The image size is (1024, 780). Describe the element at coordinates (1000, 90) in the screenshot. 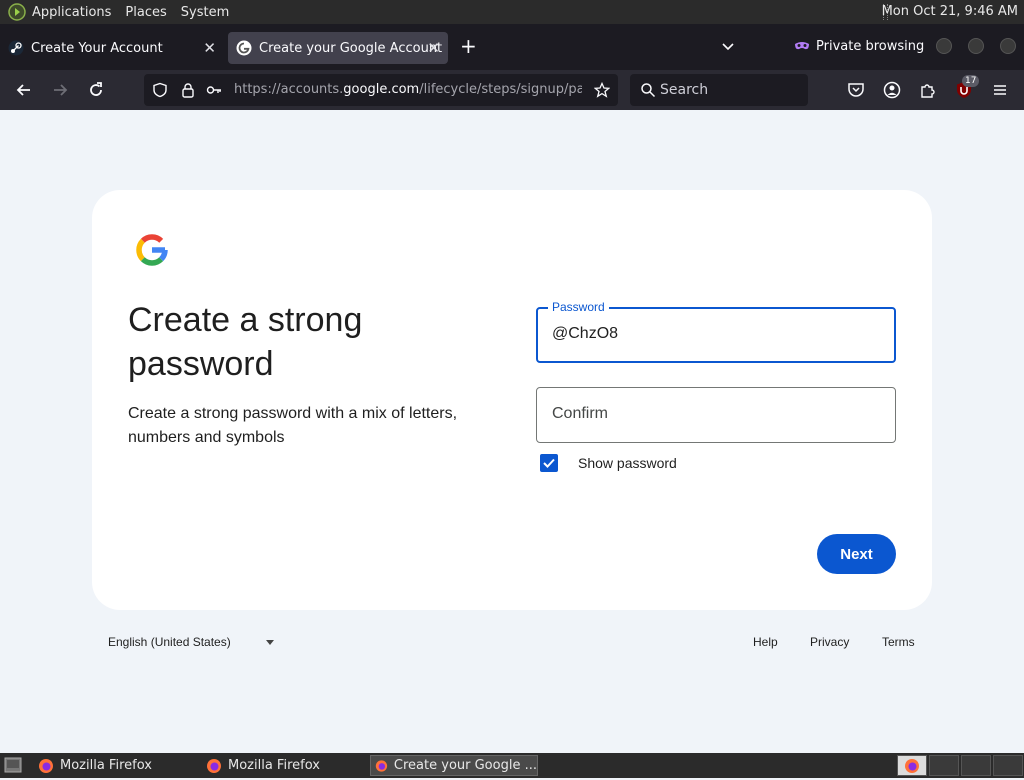

I see `hamburger-menu-icon` at that location.